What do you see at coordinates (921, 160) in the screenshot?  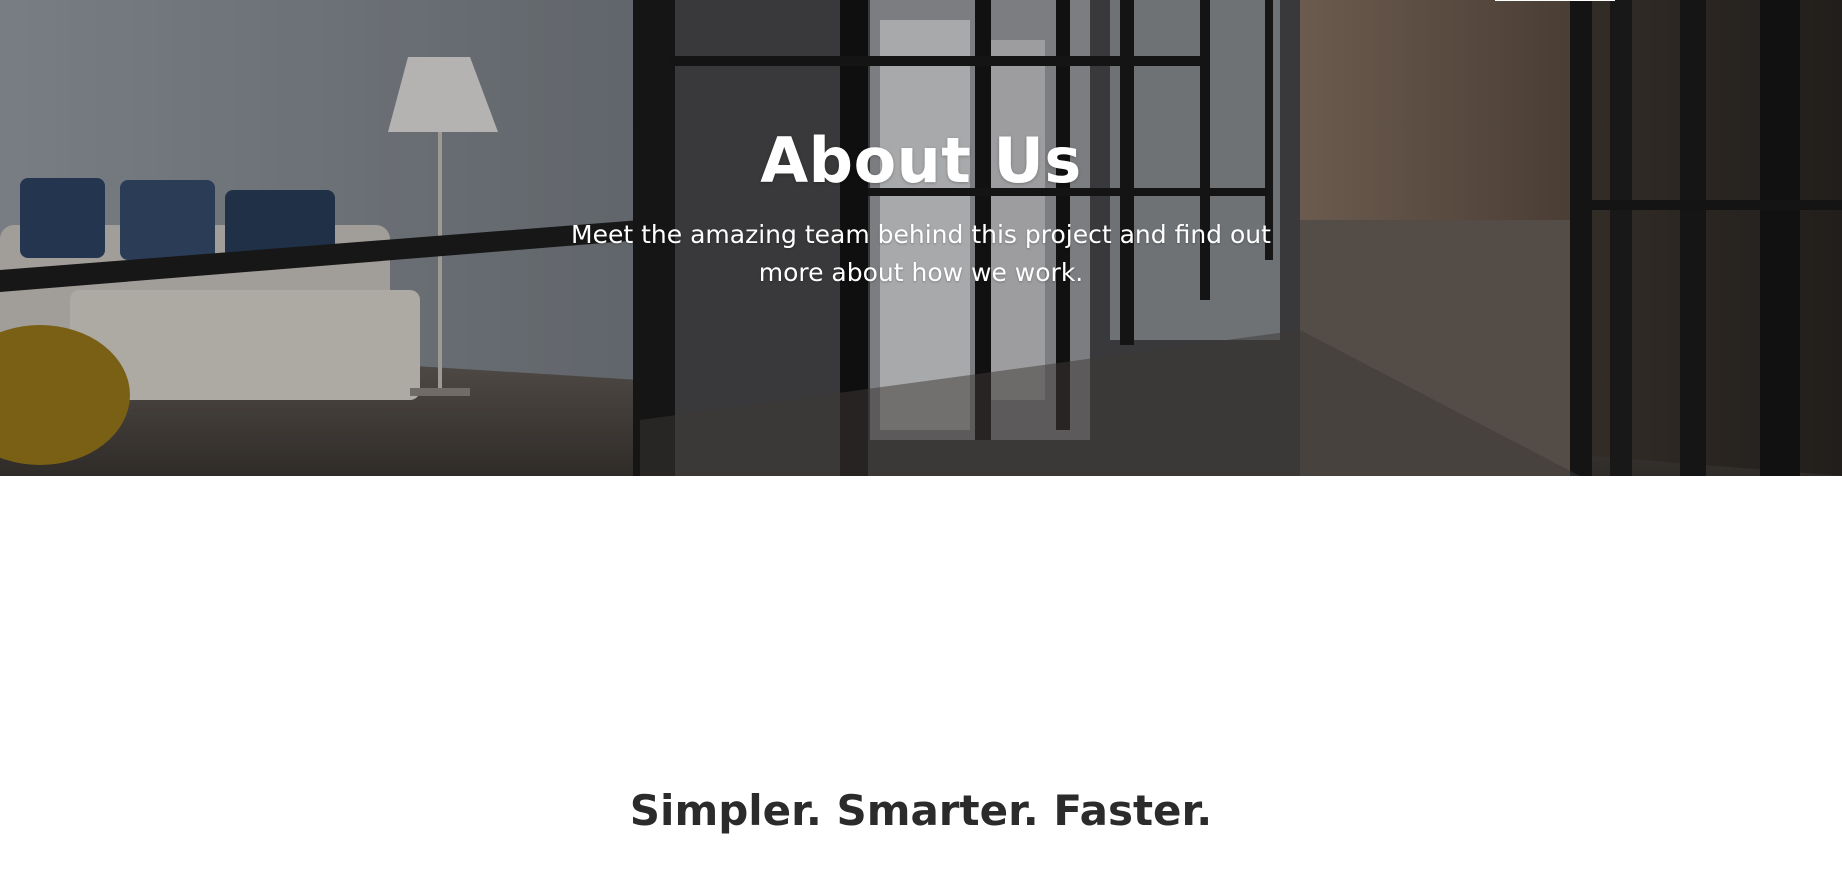 I see `page-title: About Us` at bounding box center [921, 160].